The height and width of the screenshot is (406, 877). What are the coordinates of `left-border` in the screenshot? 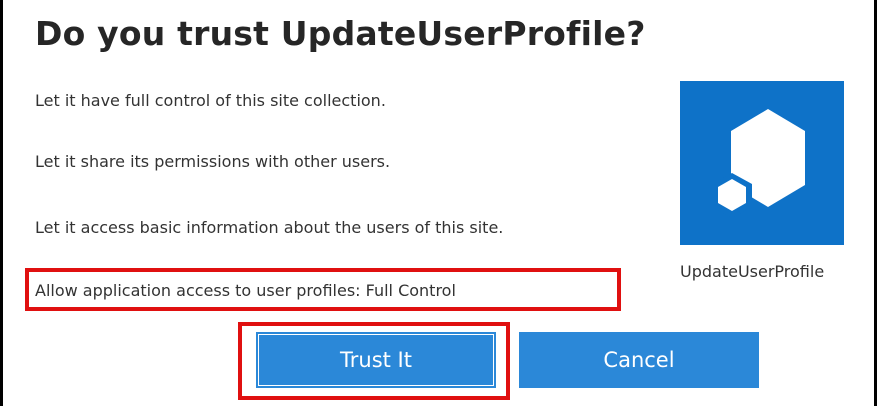 It's located at (1, 203).